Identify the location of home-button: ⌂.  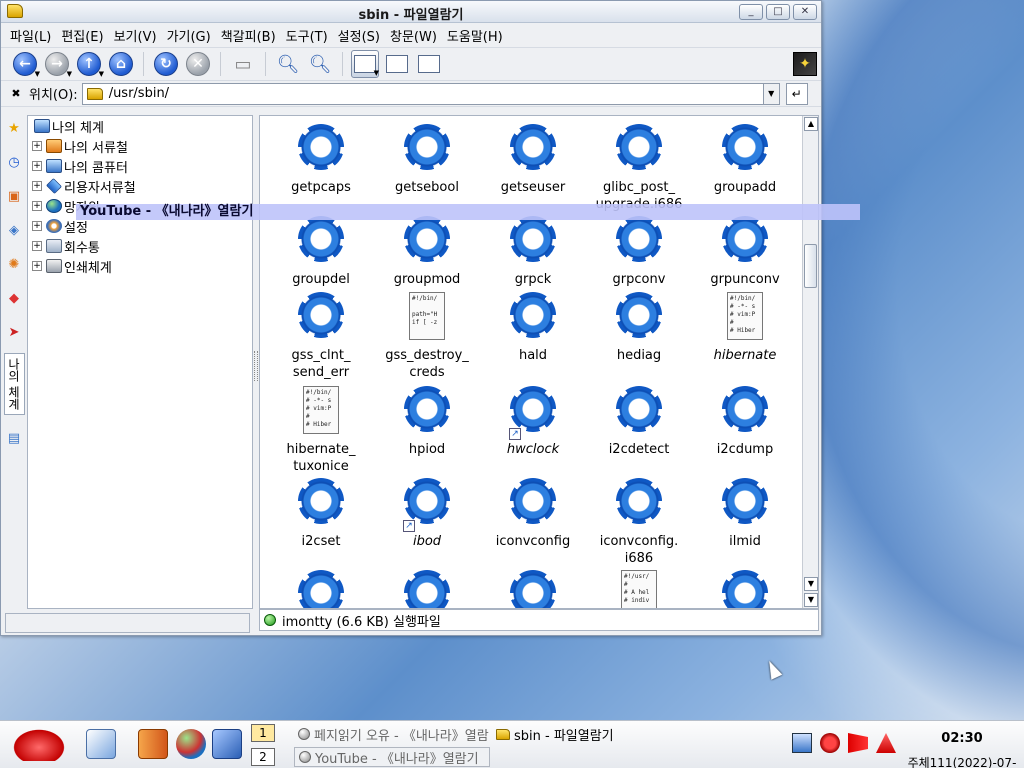
(121, 64).